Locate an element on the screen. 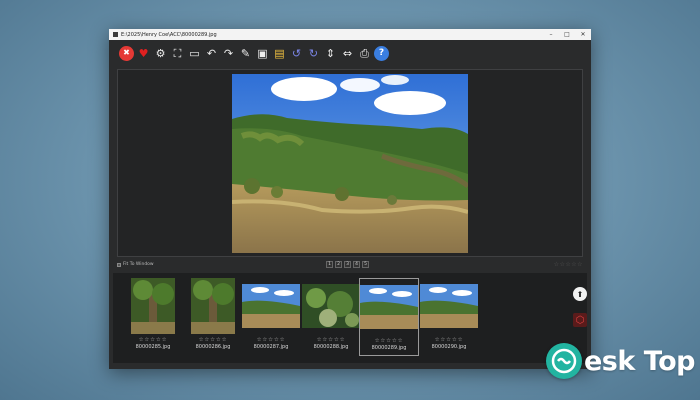 This screenshot has height=400, width=700. rotate-left-icon: ↶ is located at coordinates (211, 53).